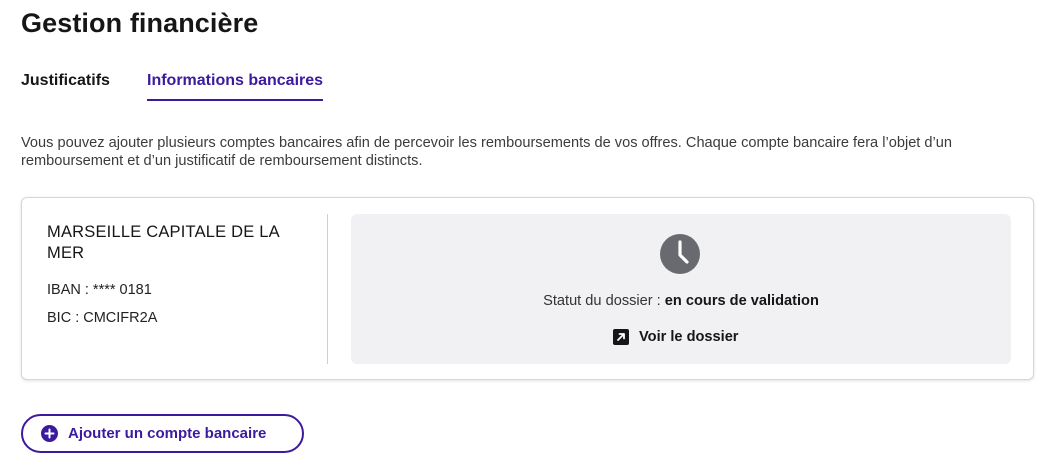 The width and height of the screenshot is (1054, 458). What do you see at coordinates (741, 301) in the screenshot?
I see `status-value: en cours de validation` at bounding box center [741, 301].